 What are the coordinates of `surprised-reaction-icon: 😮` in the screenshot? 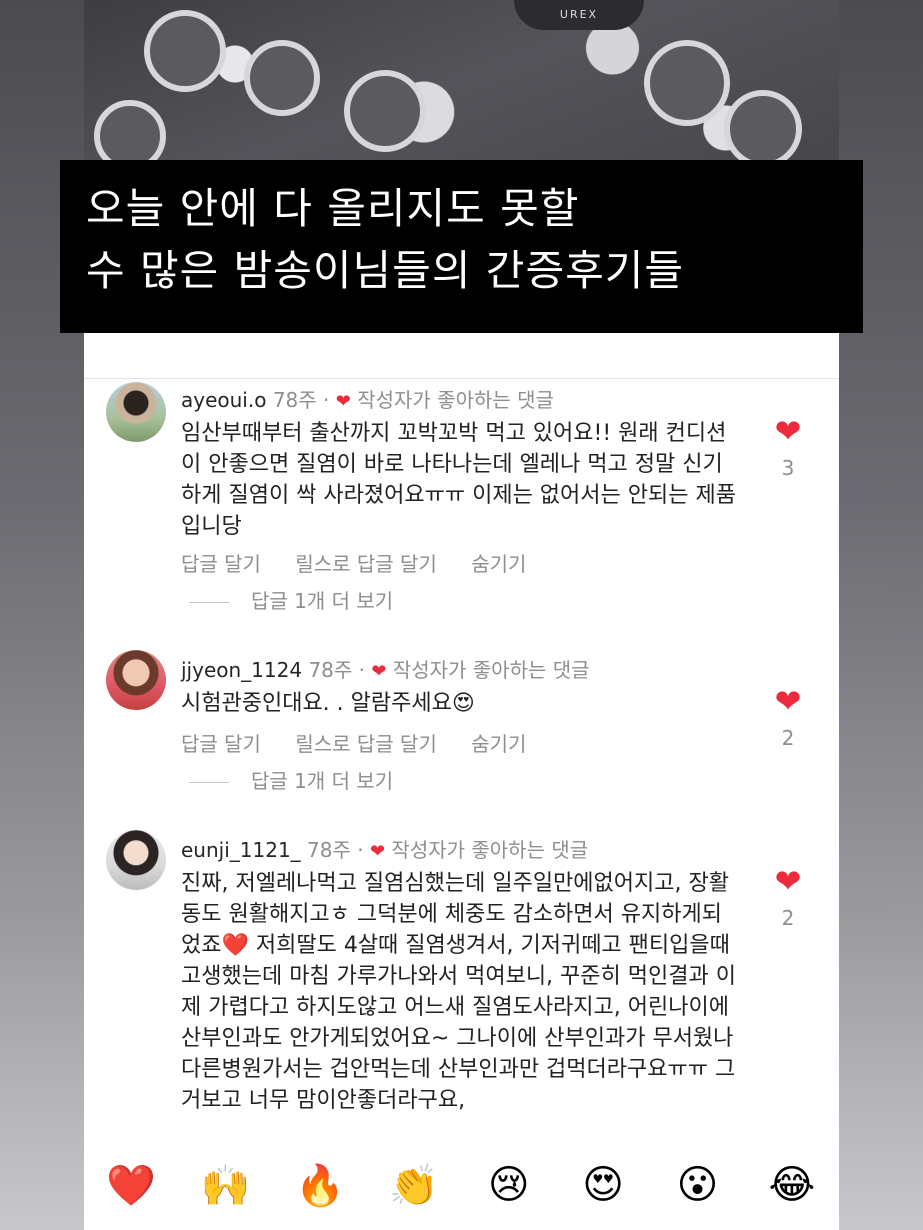 It's located at (697, 1185).